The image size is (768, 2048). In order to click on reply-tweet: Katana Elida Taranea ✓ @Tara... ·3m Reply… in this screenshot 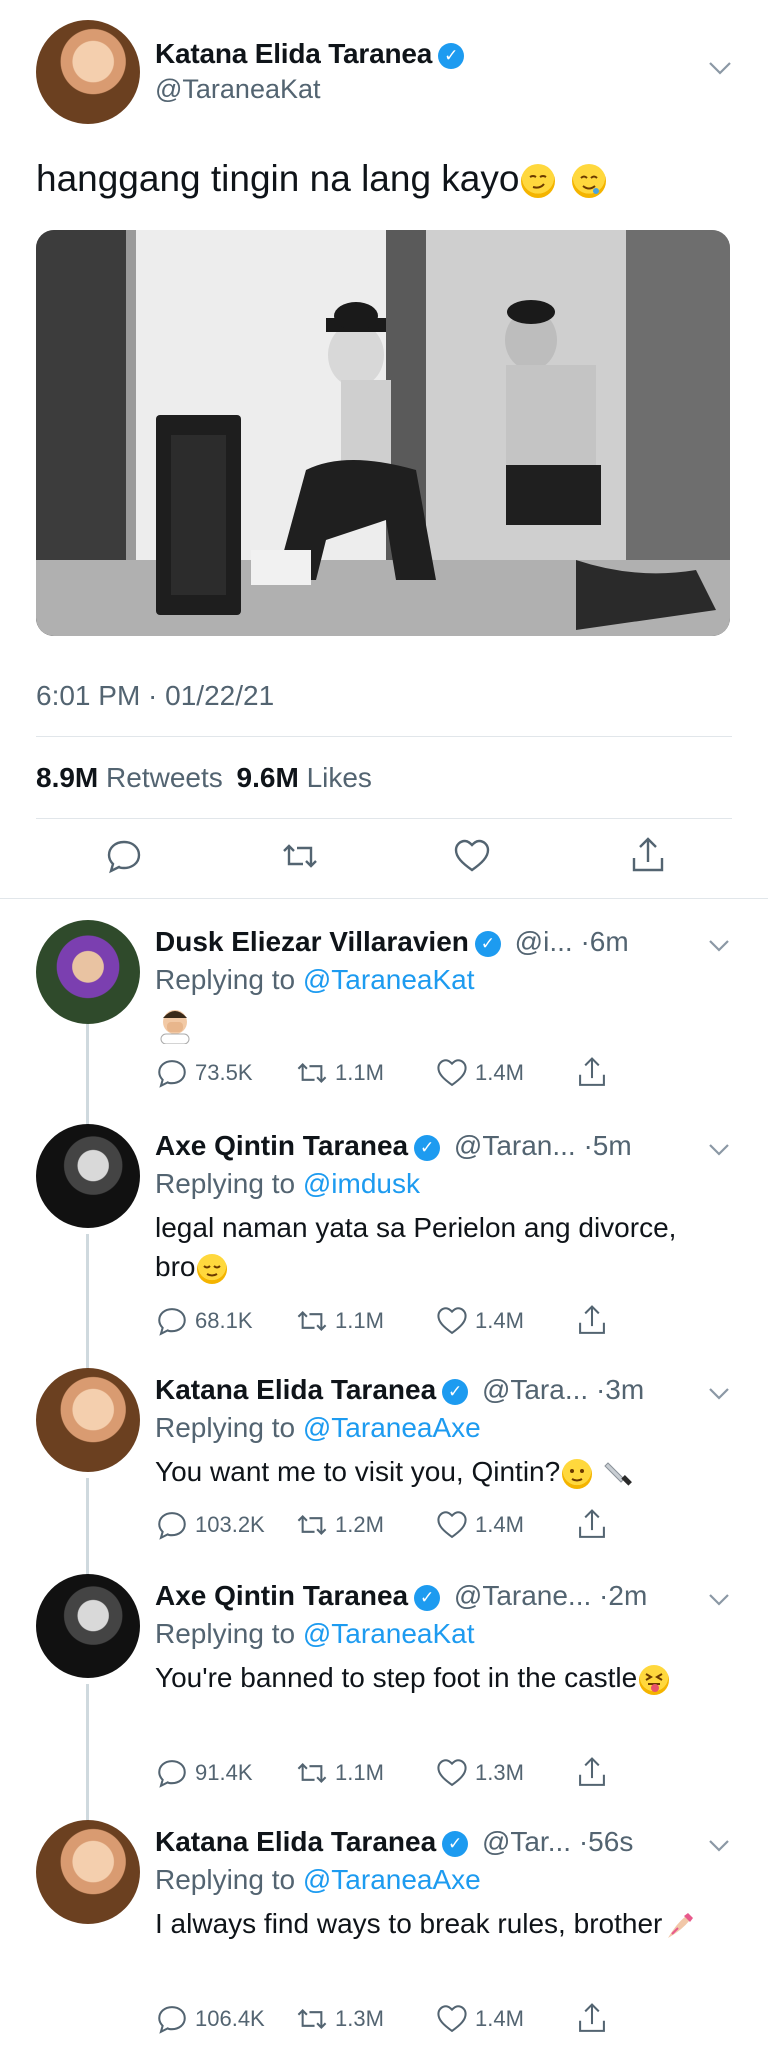, I will do `click(384, 1454)`.